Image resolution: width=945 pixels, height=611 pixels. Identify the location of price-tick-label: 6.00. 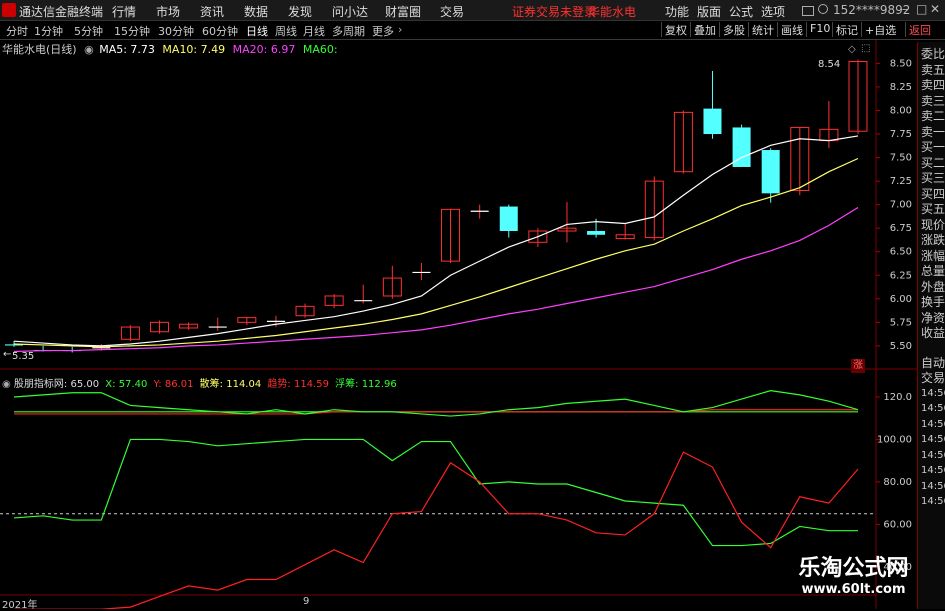
(901, 299).